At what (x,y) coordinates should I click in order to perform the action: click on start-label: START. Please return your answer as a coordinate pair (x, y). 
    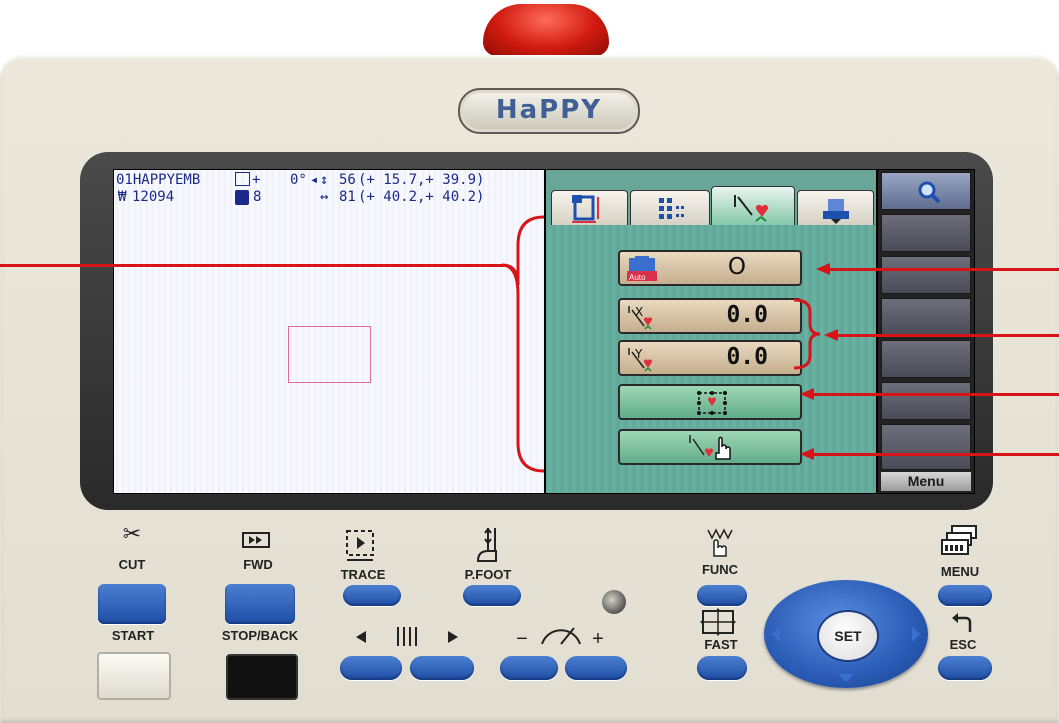
    Looking at the image, I should click on (133, 635).